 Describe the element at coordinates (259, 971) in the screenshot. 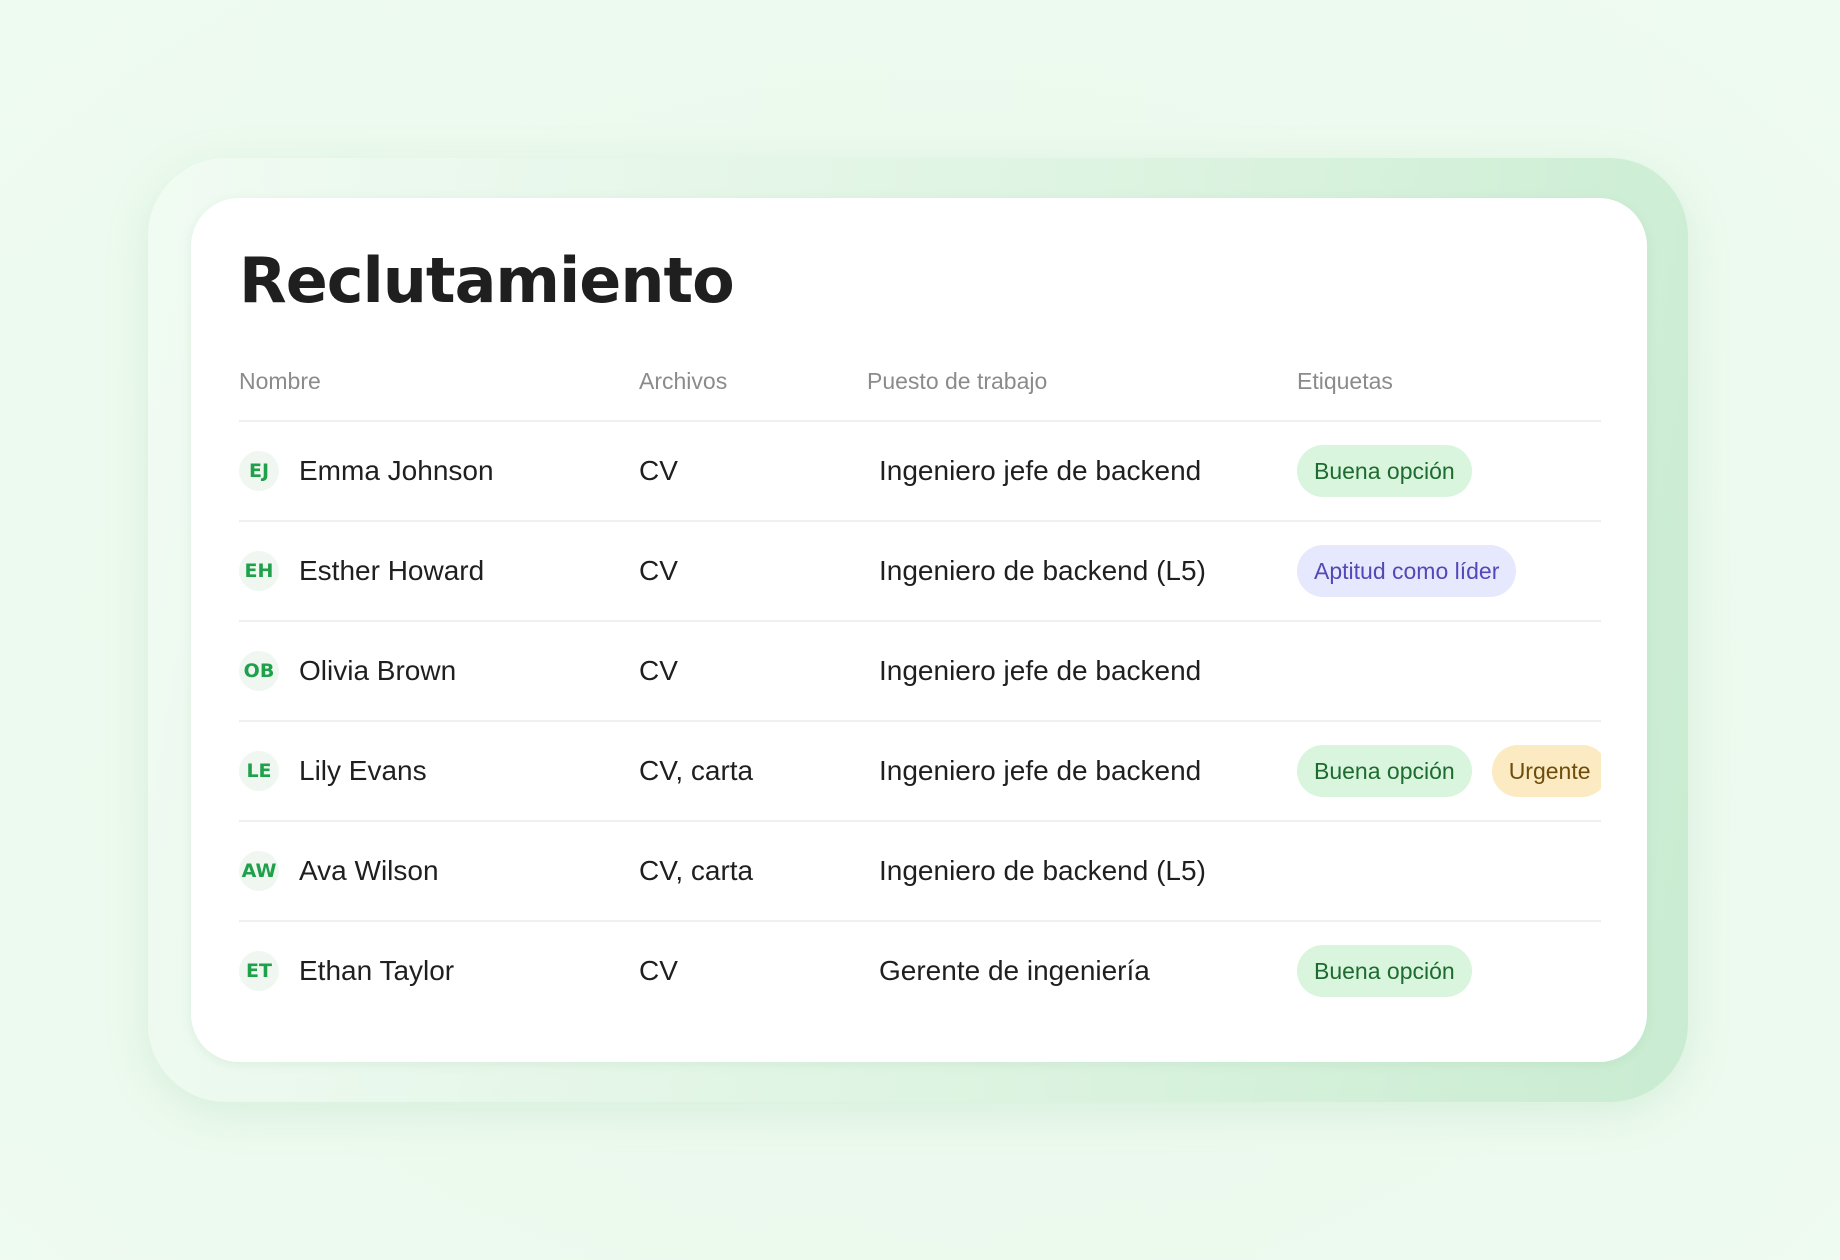

I see `avatar: ET` at that location.